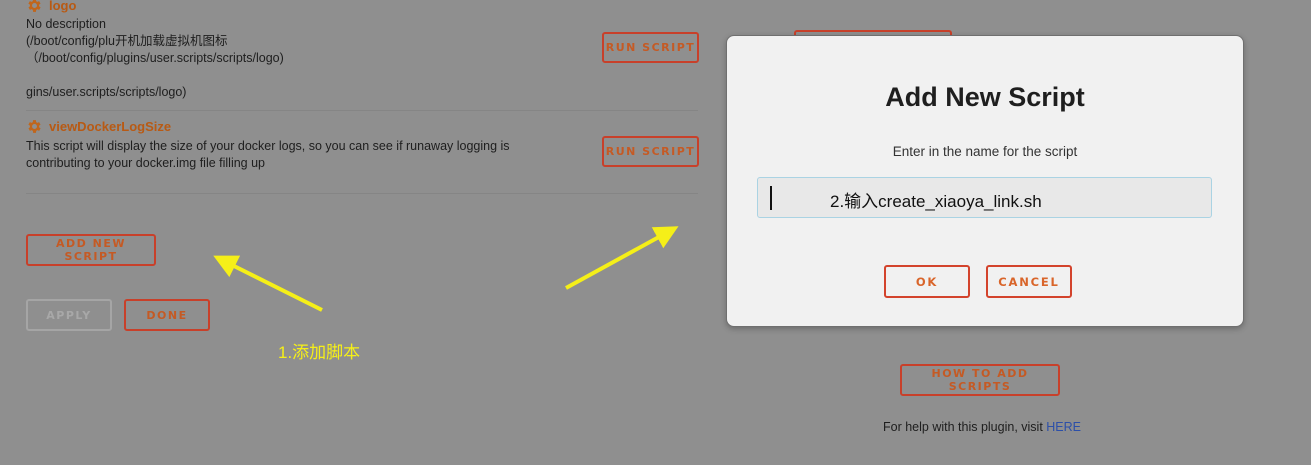 The width and height of the screenshot is (1311, 465). I want to click on arrow-to-modal, so click(622, 258).